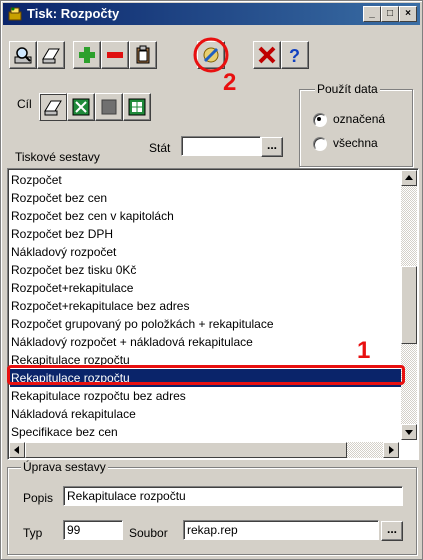 The image size is (423, 560). What do you see at coordinates (355, 143) in the screenshot?
I see `use-data-all-label: všechna` at bounding box center [355, 143].